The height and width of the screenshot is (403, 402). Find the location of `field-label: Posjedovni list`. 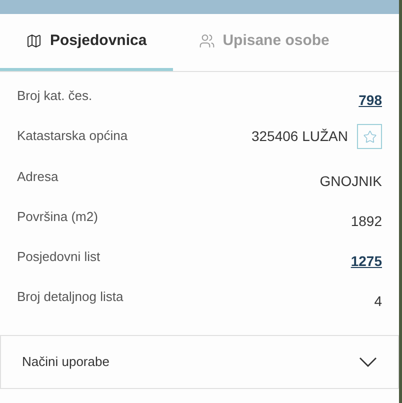

field-label: Posjedovni list is located at coordinates (58, 257).